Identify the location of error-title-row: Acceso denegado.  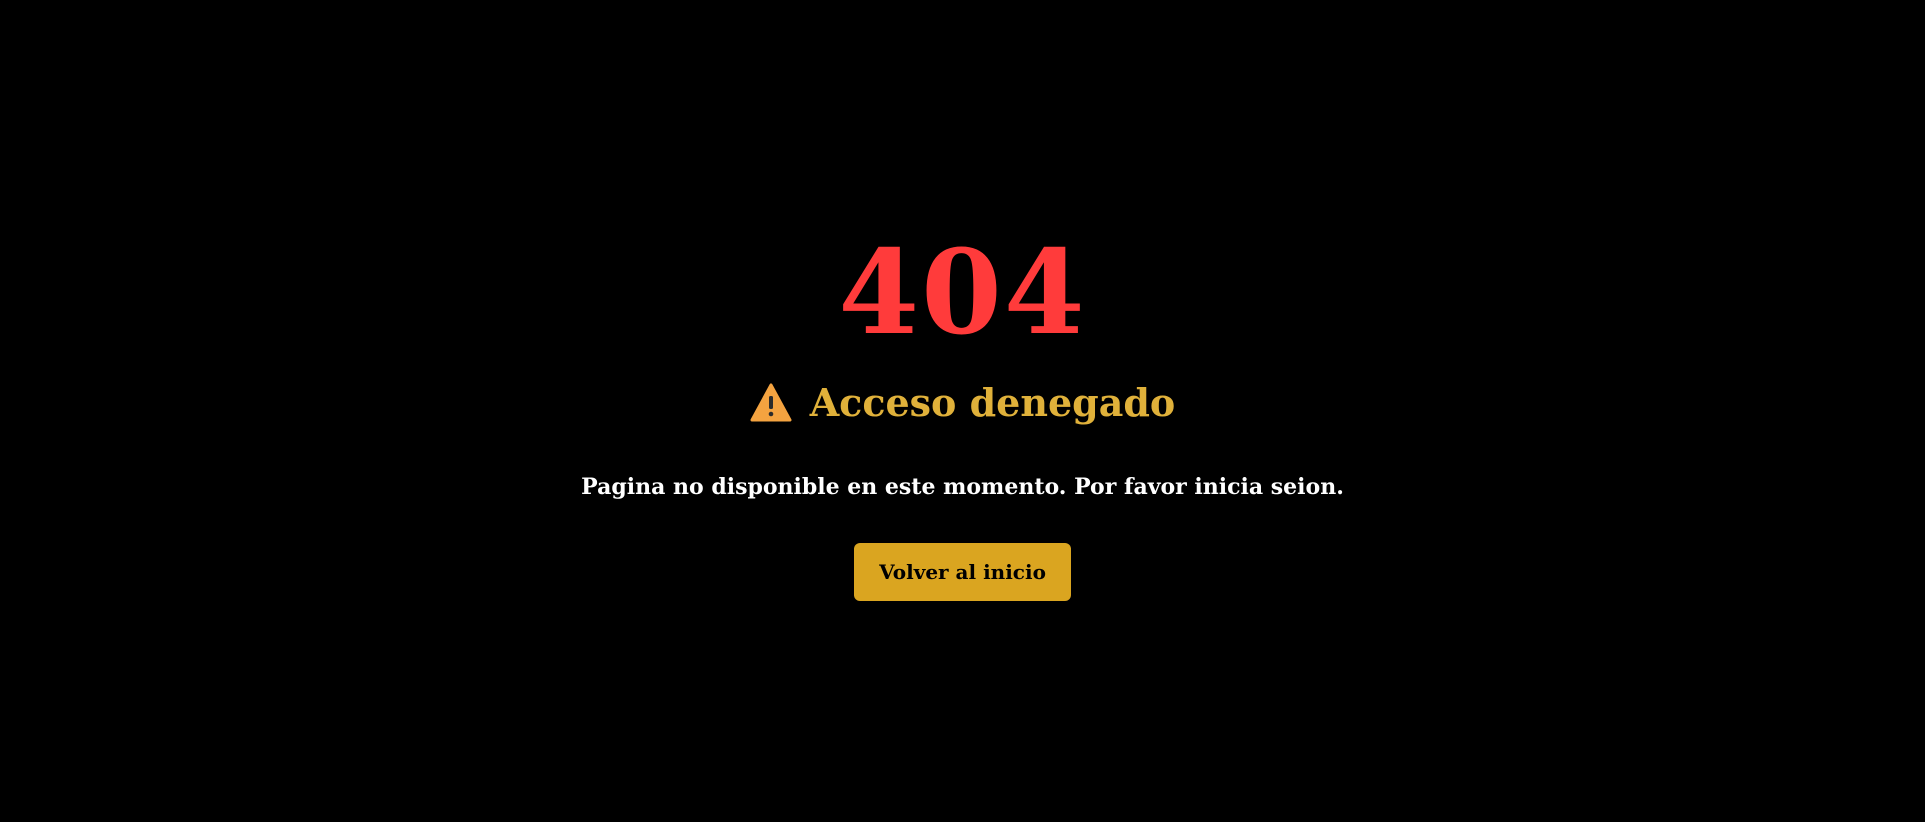
(962, 403).